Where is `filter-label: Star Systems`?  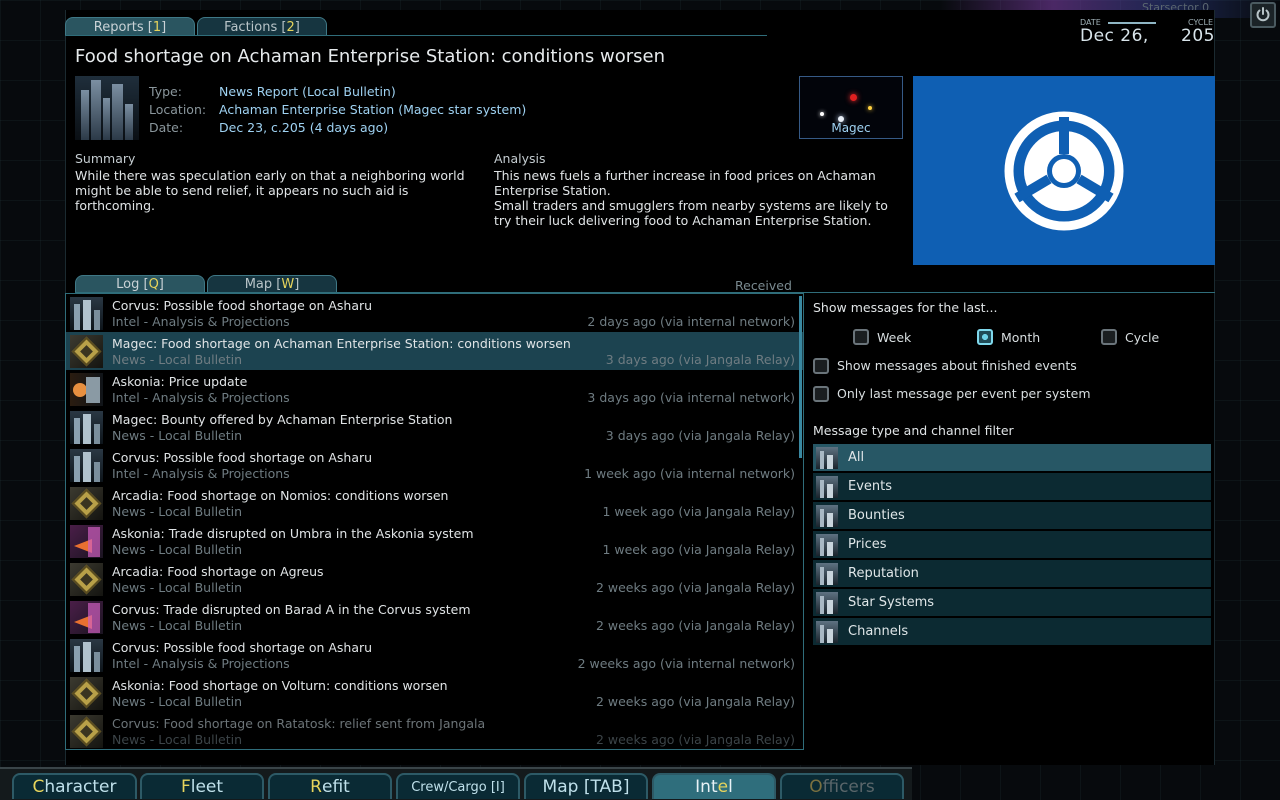 filter-label: Star Systems is located at coordinates (891, 602).